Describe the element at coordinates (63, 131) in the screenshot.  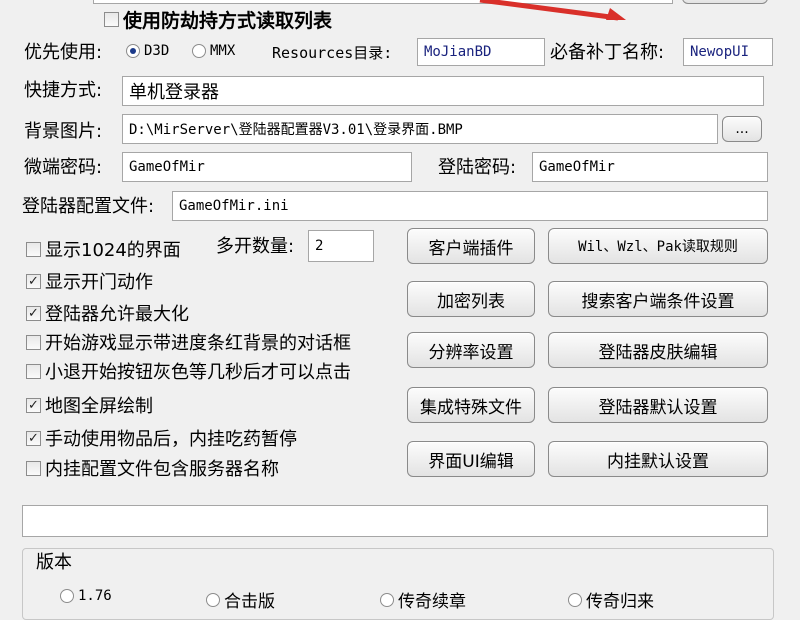
I see `background-label: 背景图片:` at that location.